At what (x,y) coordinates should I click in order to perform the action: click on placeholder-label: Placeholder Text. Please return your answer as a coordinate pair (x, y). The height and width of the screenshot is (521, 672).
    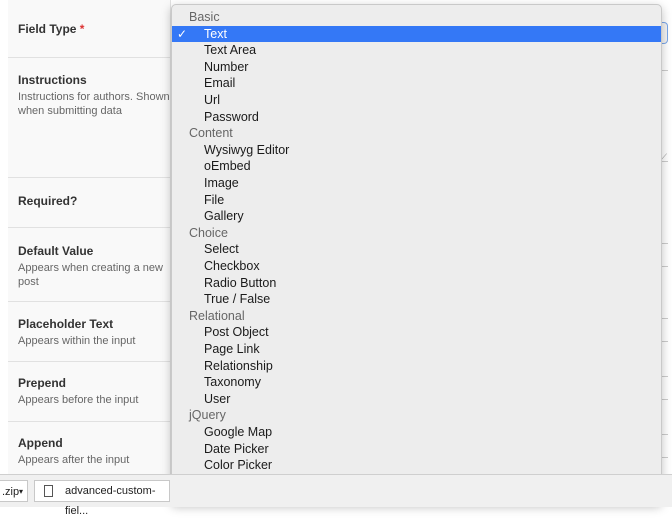
    Looking at the image, I should click on (66, 324).